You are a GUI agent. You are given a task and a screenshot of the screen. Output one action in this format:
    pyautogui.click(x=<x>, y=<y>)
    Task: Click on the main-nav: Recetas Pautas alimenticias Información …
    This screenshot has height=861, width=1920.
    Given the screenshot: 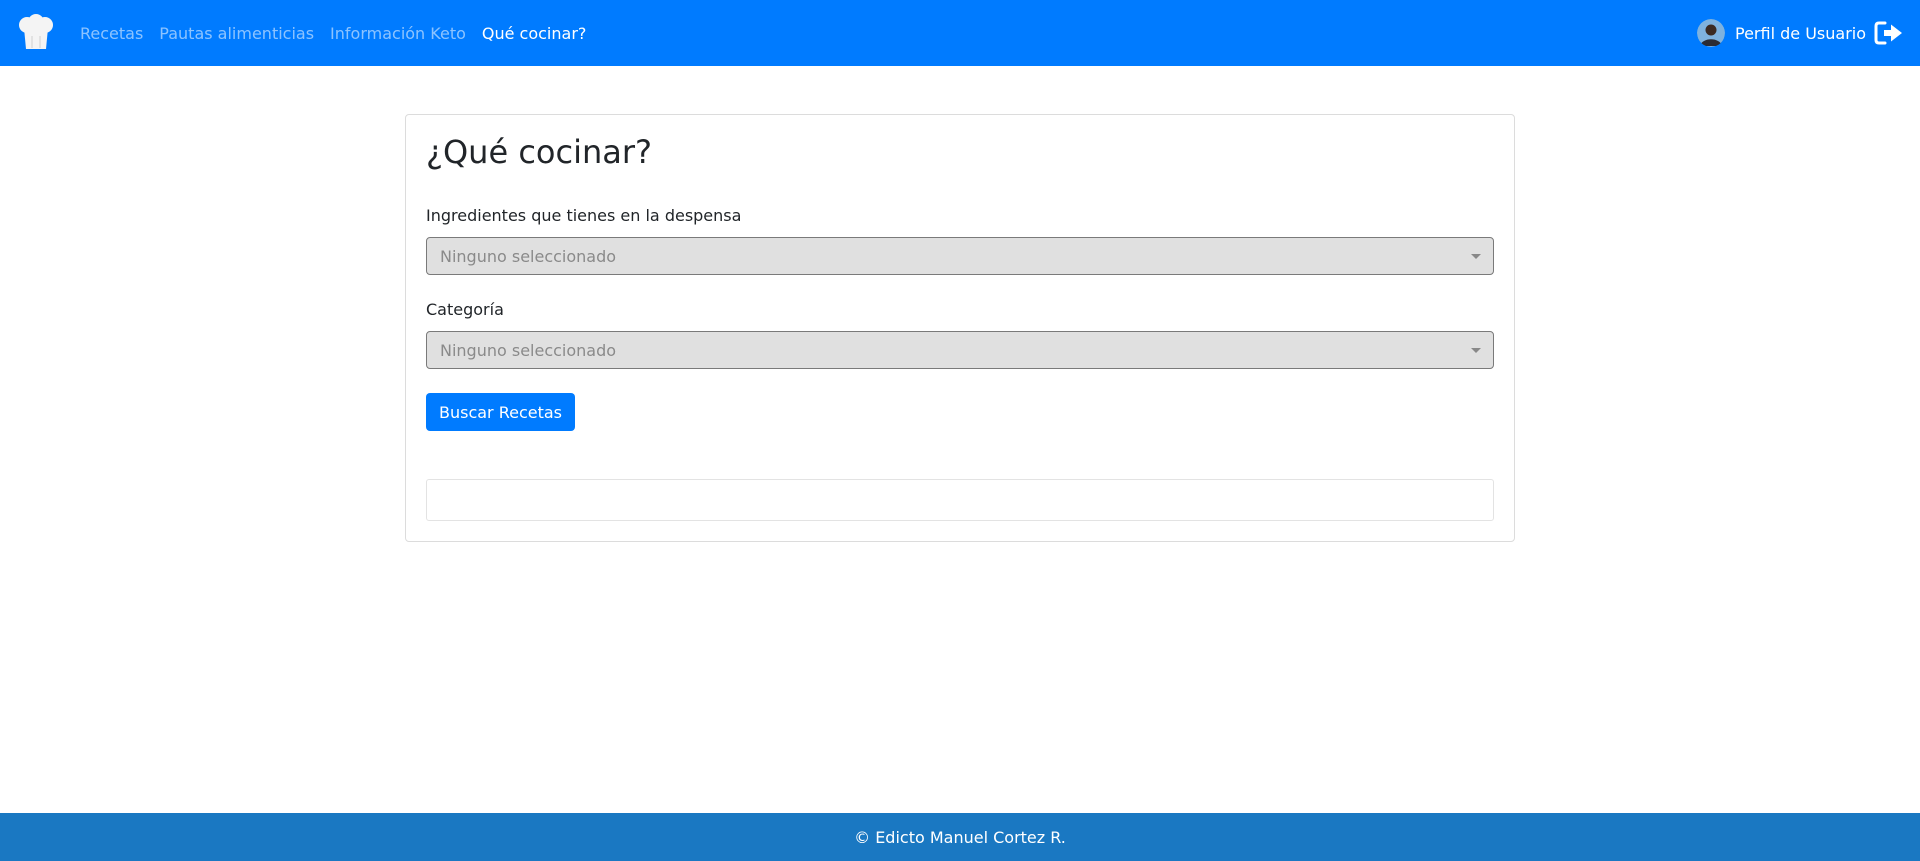 What is the action you would take?
    pyautogui.click(x=341, y=33)
    